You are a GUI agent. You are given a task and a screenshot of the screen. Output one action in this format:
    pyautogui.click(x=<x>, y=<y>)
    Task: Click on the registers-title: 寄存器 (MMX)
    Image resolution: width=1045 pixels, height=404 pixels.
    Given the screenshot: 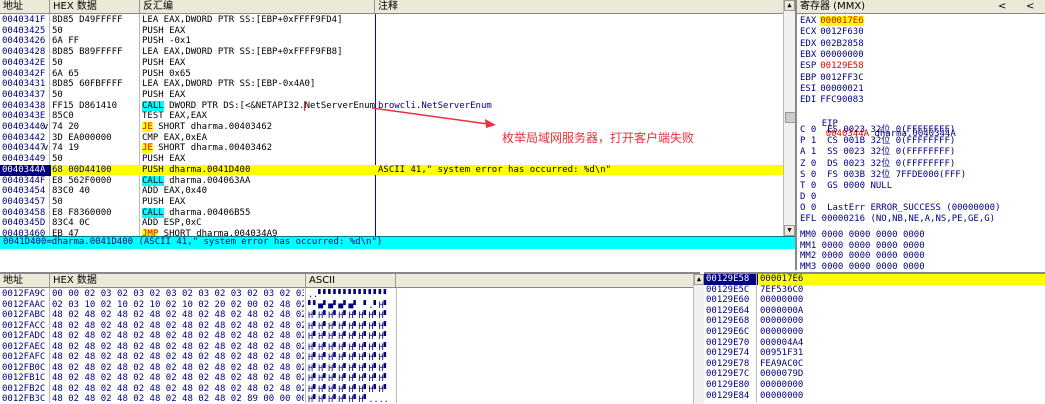 What is the action you would take?
    pyautogui.click(x=831, y=6)
    